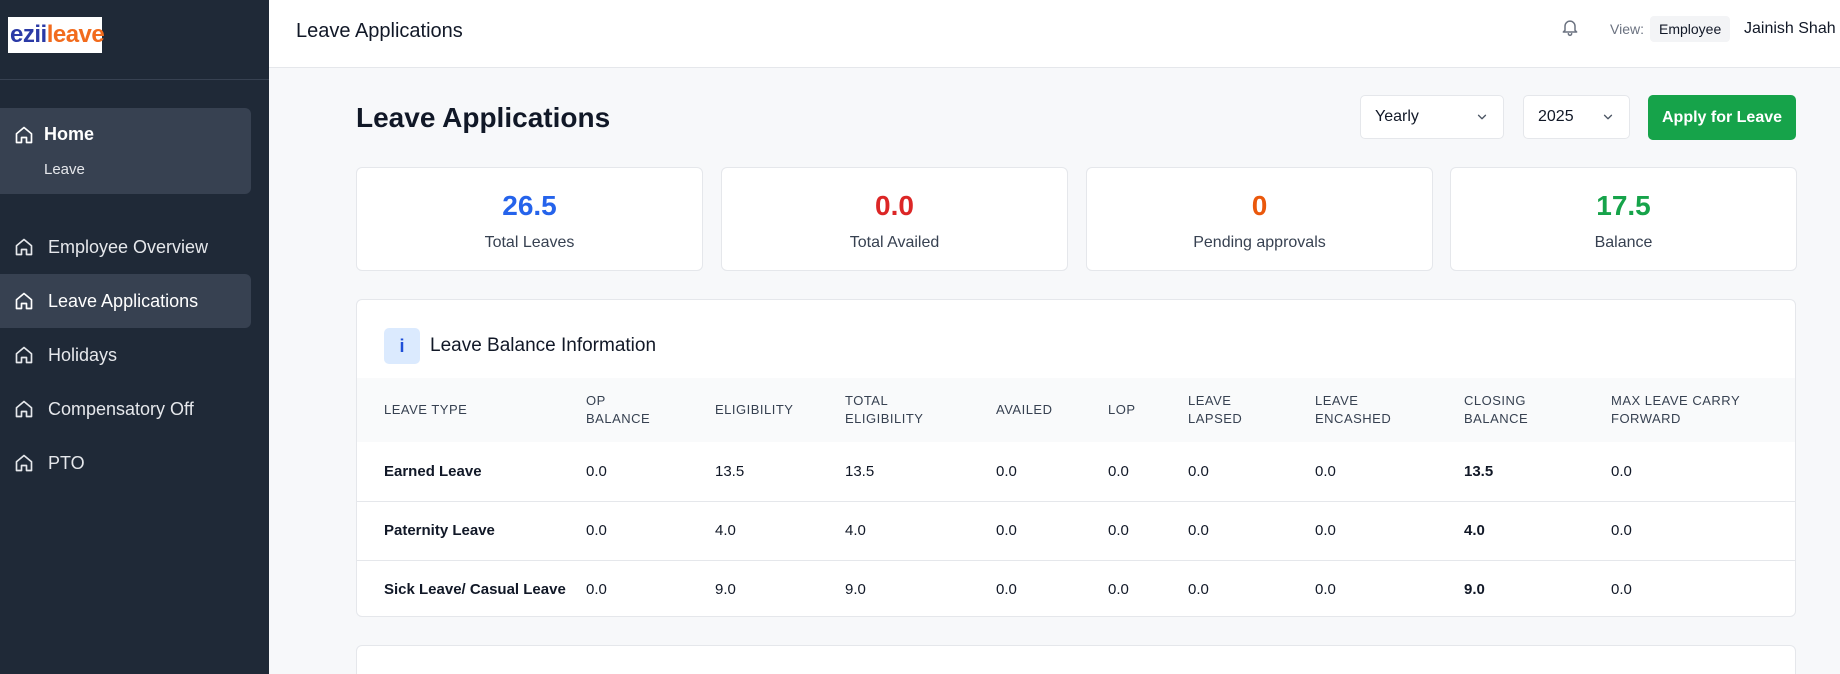 This screenshot has width=1840, height=674. What do you see at coordinates (379, 31) in the screenshot?
I see `header-title: Leave Applications` at bounding box center [379, 31].